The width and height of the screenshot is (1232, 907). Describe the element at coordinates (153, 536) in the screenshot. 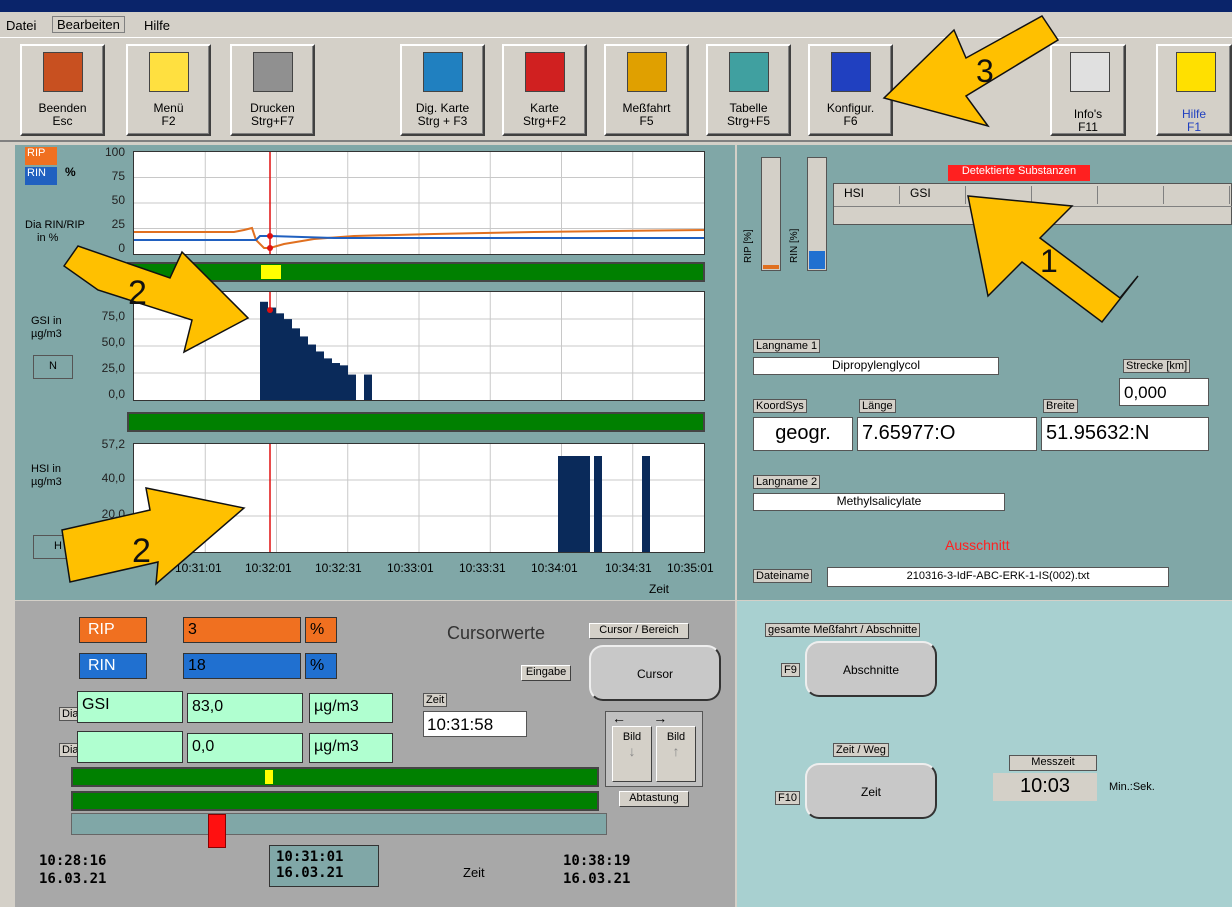

I see `arrow-2-bottom-shape` at that location.